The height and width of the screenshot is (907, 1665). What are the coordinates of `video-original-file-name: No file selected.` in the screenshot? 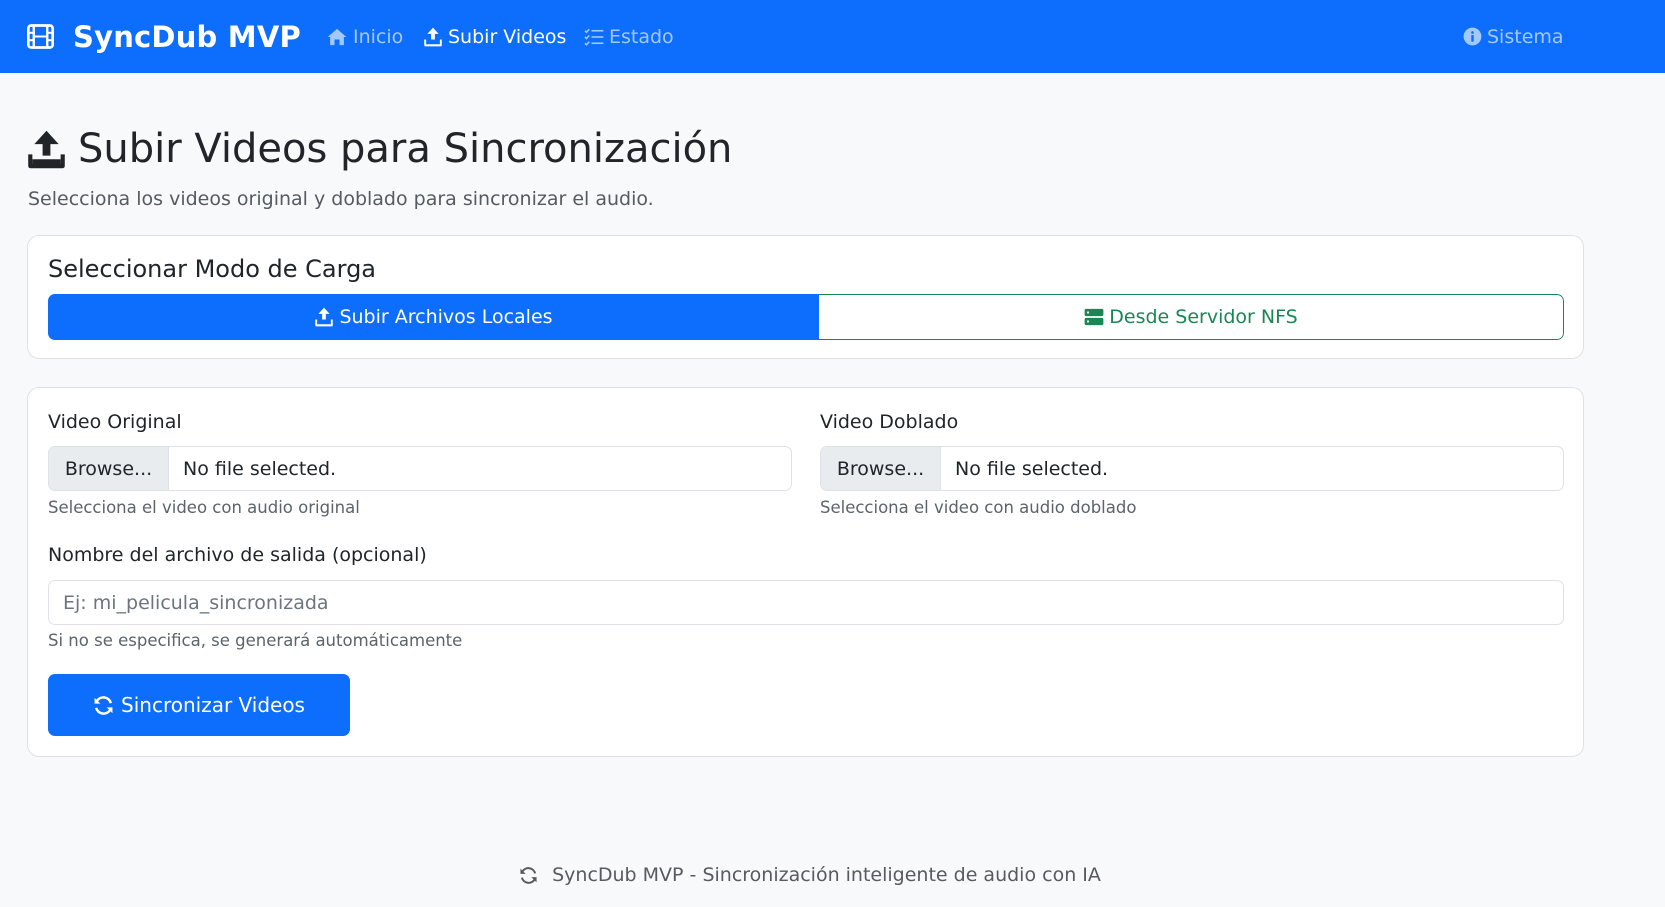 It's located at (260, 468).